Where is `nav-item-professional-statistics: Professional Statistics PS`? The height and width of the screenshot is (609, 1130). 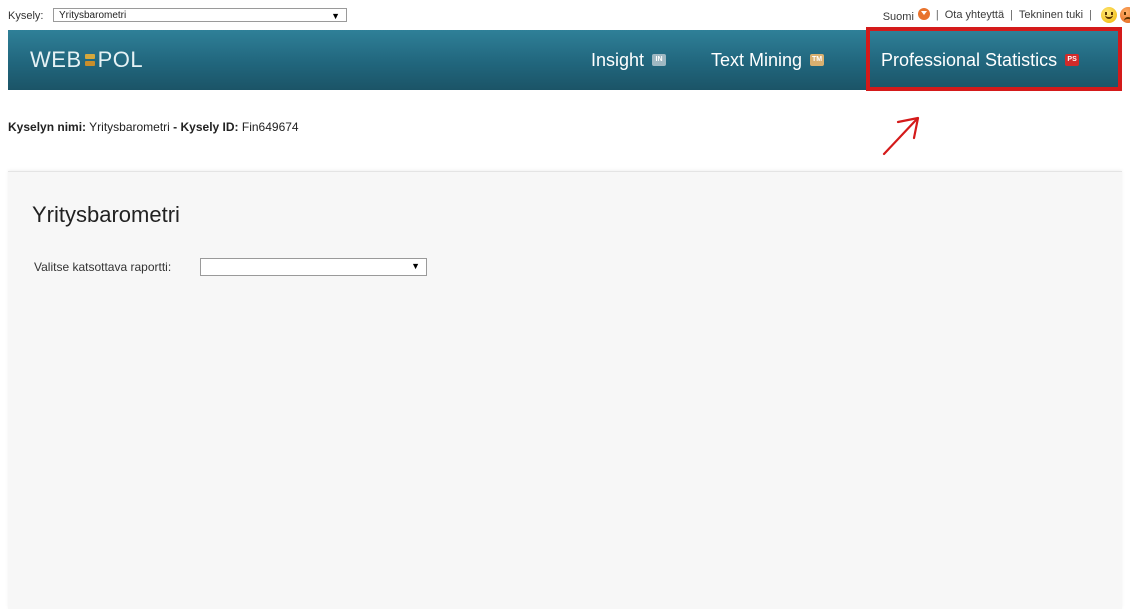
nav-item-professional-statistics: Professional Statistics PS is located at coordinates (980, 60).